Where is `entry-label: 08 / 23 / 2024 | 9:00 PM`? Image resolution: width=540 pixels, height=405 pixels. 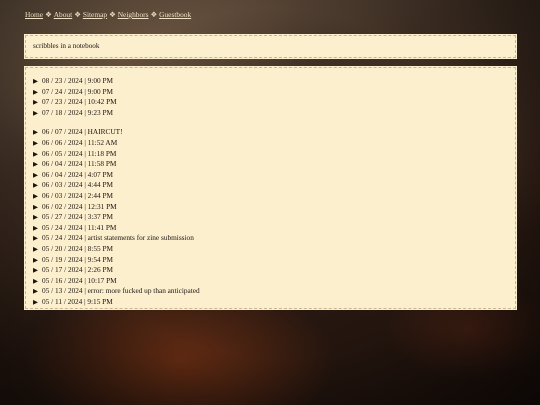
entry-label: 08 / 23 / 2024 | 9:00 PM is located at coordinates (77, 80).